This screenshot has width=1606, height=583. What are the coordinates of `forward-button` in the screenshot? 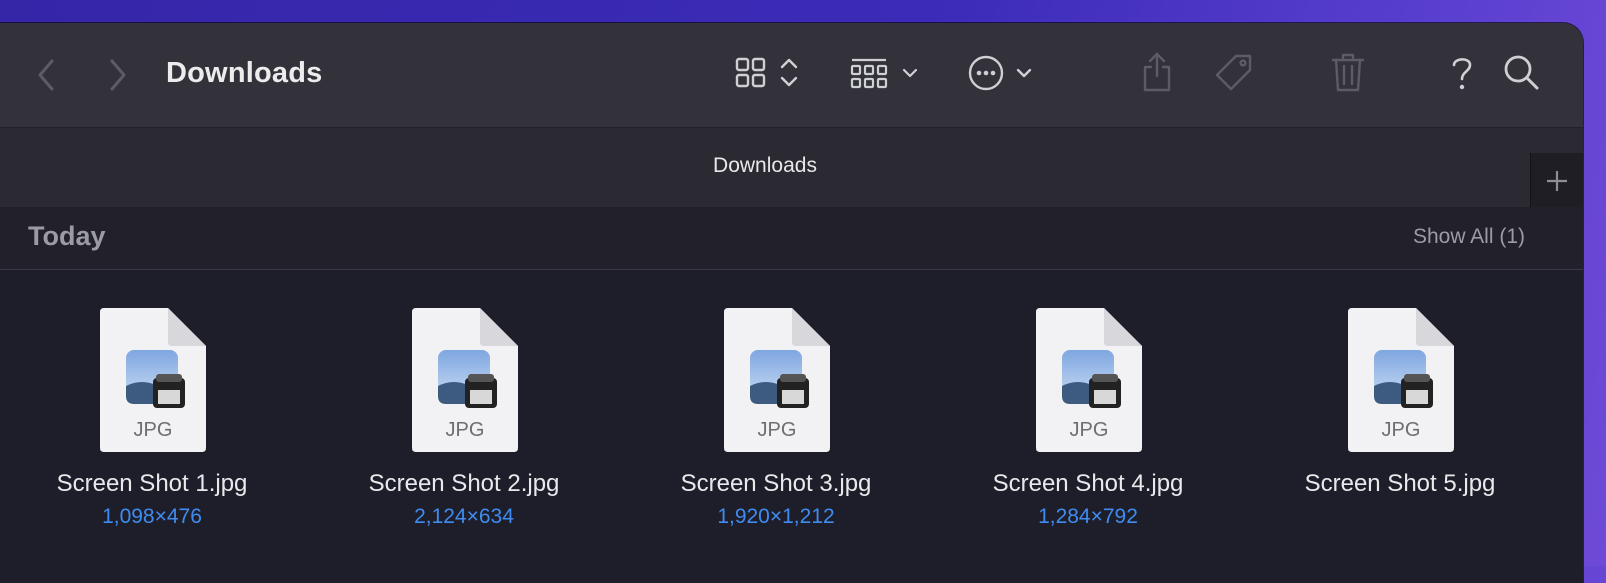 It's located at (118, 75).